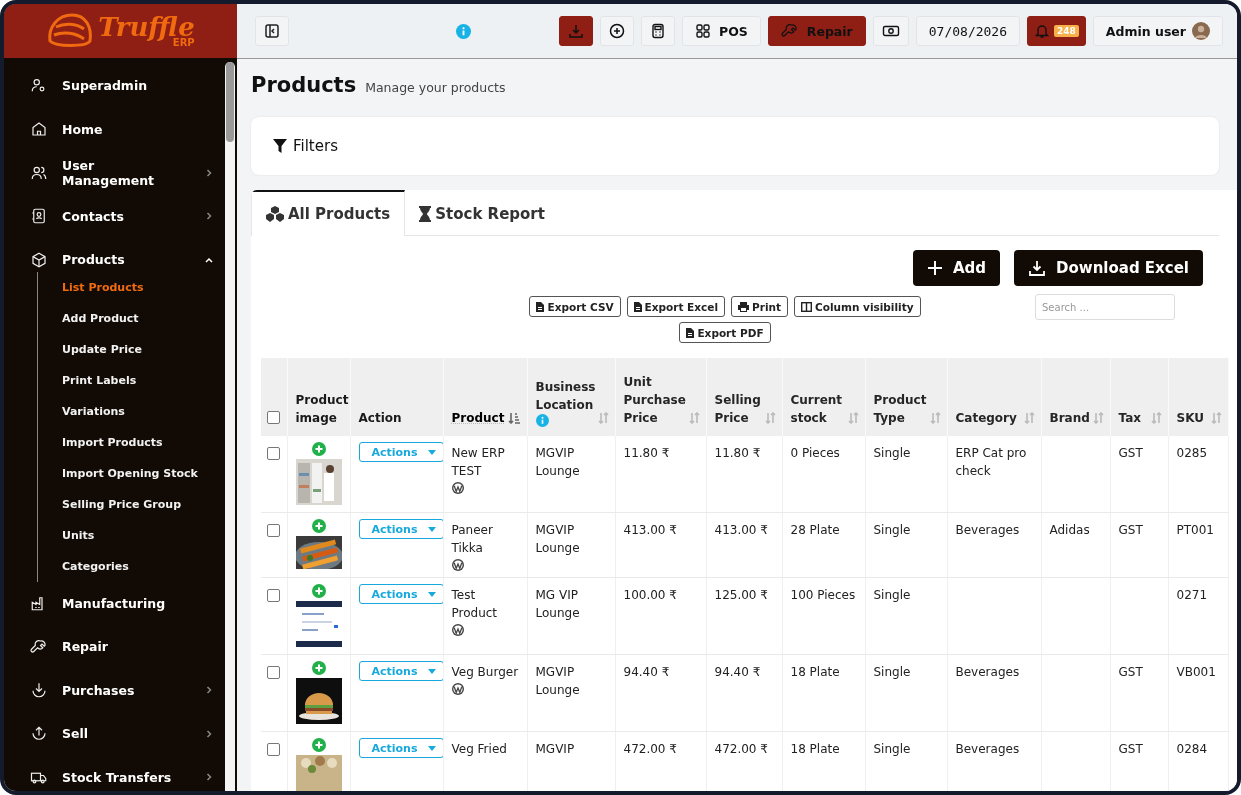  I want to click on contact-book-icon, so click(39, 216).